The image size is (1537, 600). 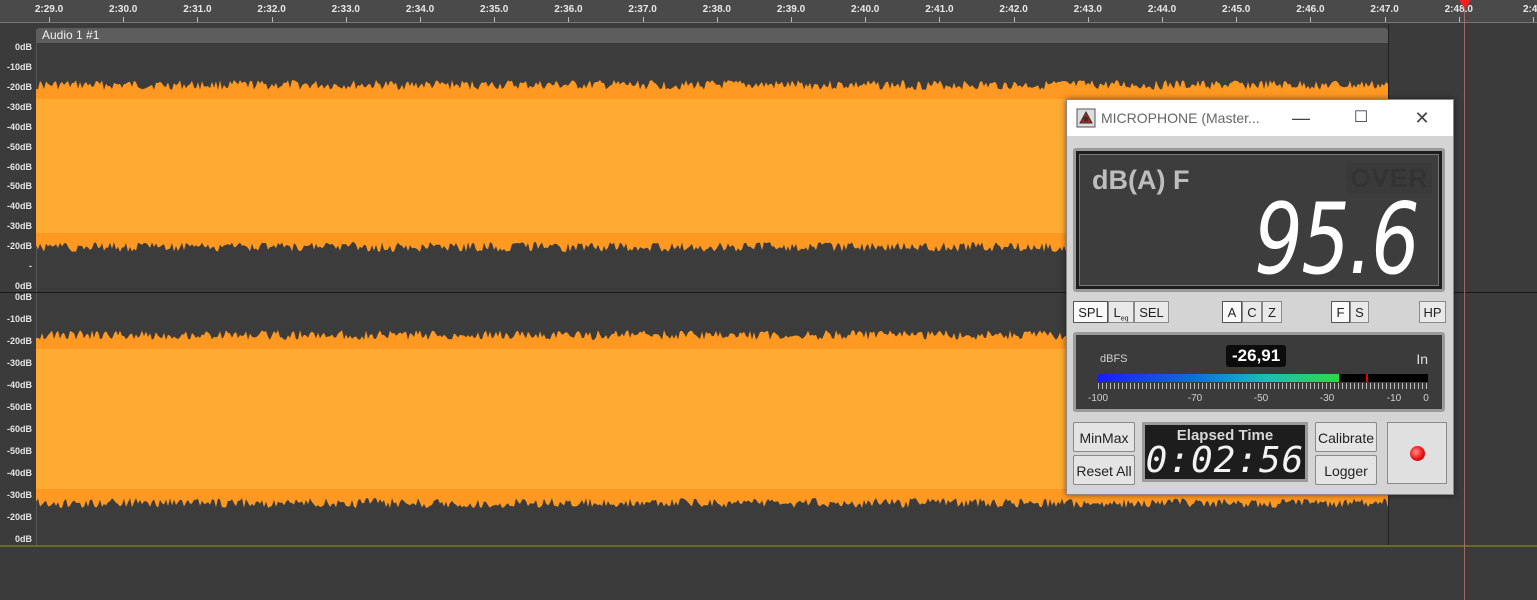 What do you see at coordinates (30, 266) in the screenshot?
I see `db-scale-label: -` at bounding box center [30, 266].